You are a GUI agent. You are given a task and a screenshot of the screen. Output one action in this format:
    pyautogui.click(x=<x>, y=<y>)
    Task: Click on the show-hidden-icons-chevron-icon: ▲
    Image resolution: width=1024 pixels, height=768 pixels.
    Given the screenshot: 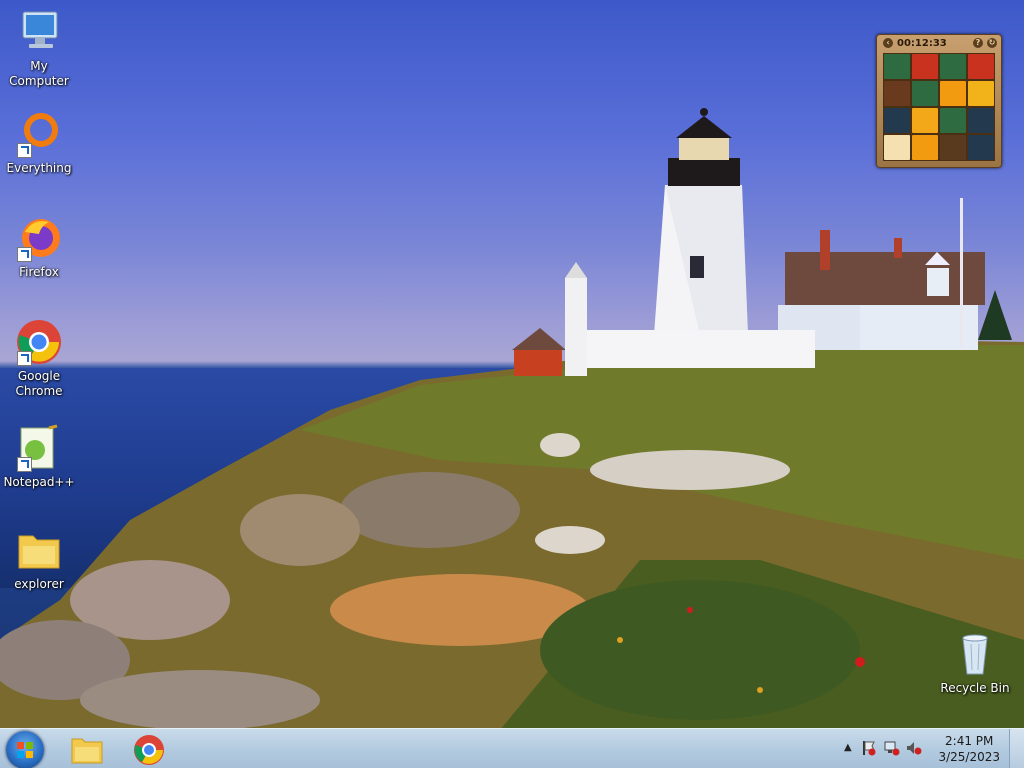 What is the action you would take?
    pyautogui.click(x=848, y=747)
    